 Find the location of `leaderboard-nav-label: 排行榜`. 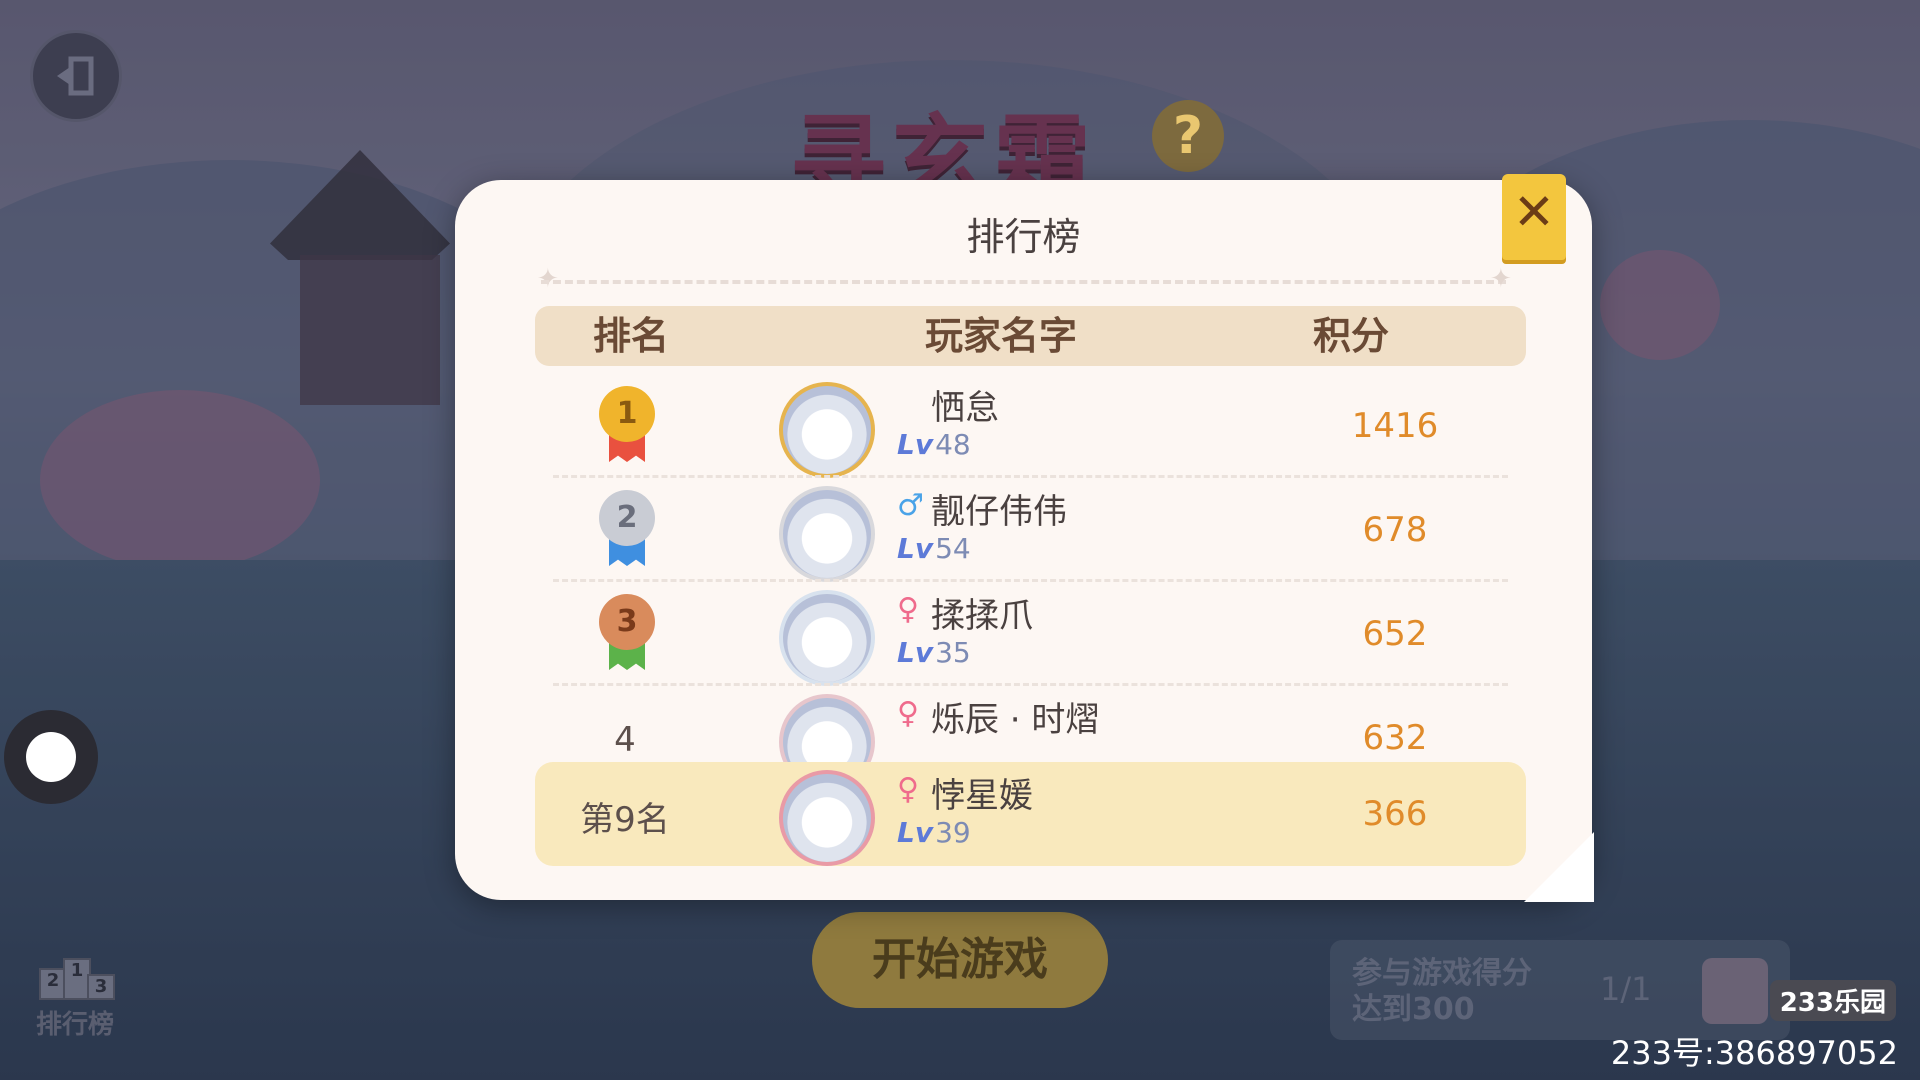

leaderboard-nav-label: 排行榜 is located at coordinates (74, 1025).